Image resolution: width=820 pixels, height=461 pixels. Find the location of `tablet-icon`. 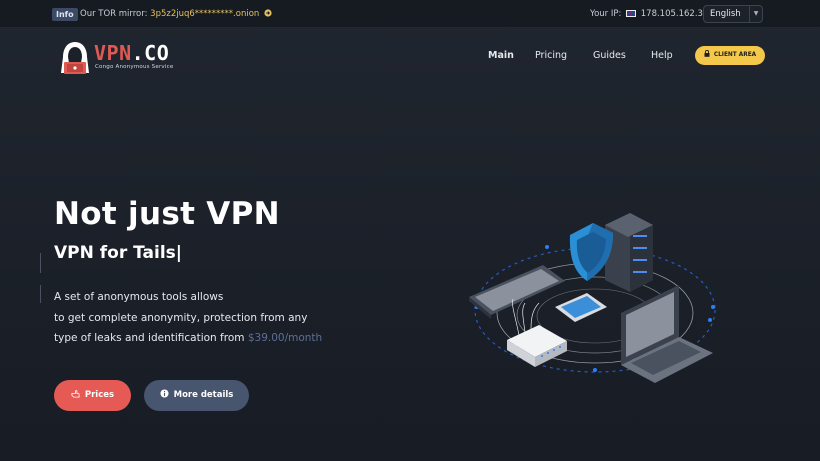

tablet-icon is located at coordinates (517, 292).